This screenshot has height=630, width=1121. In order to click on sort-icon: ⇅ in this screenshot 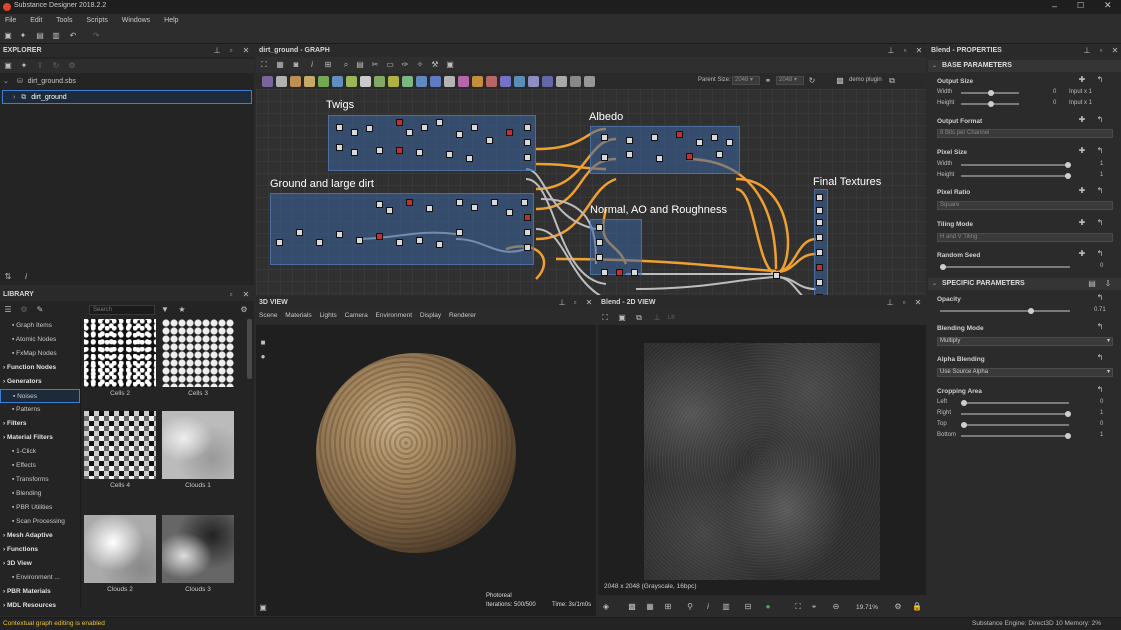, I will do `click(8, 277)`.